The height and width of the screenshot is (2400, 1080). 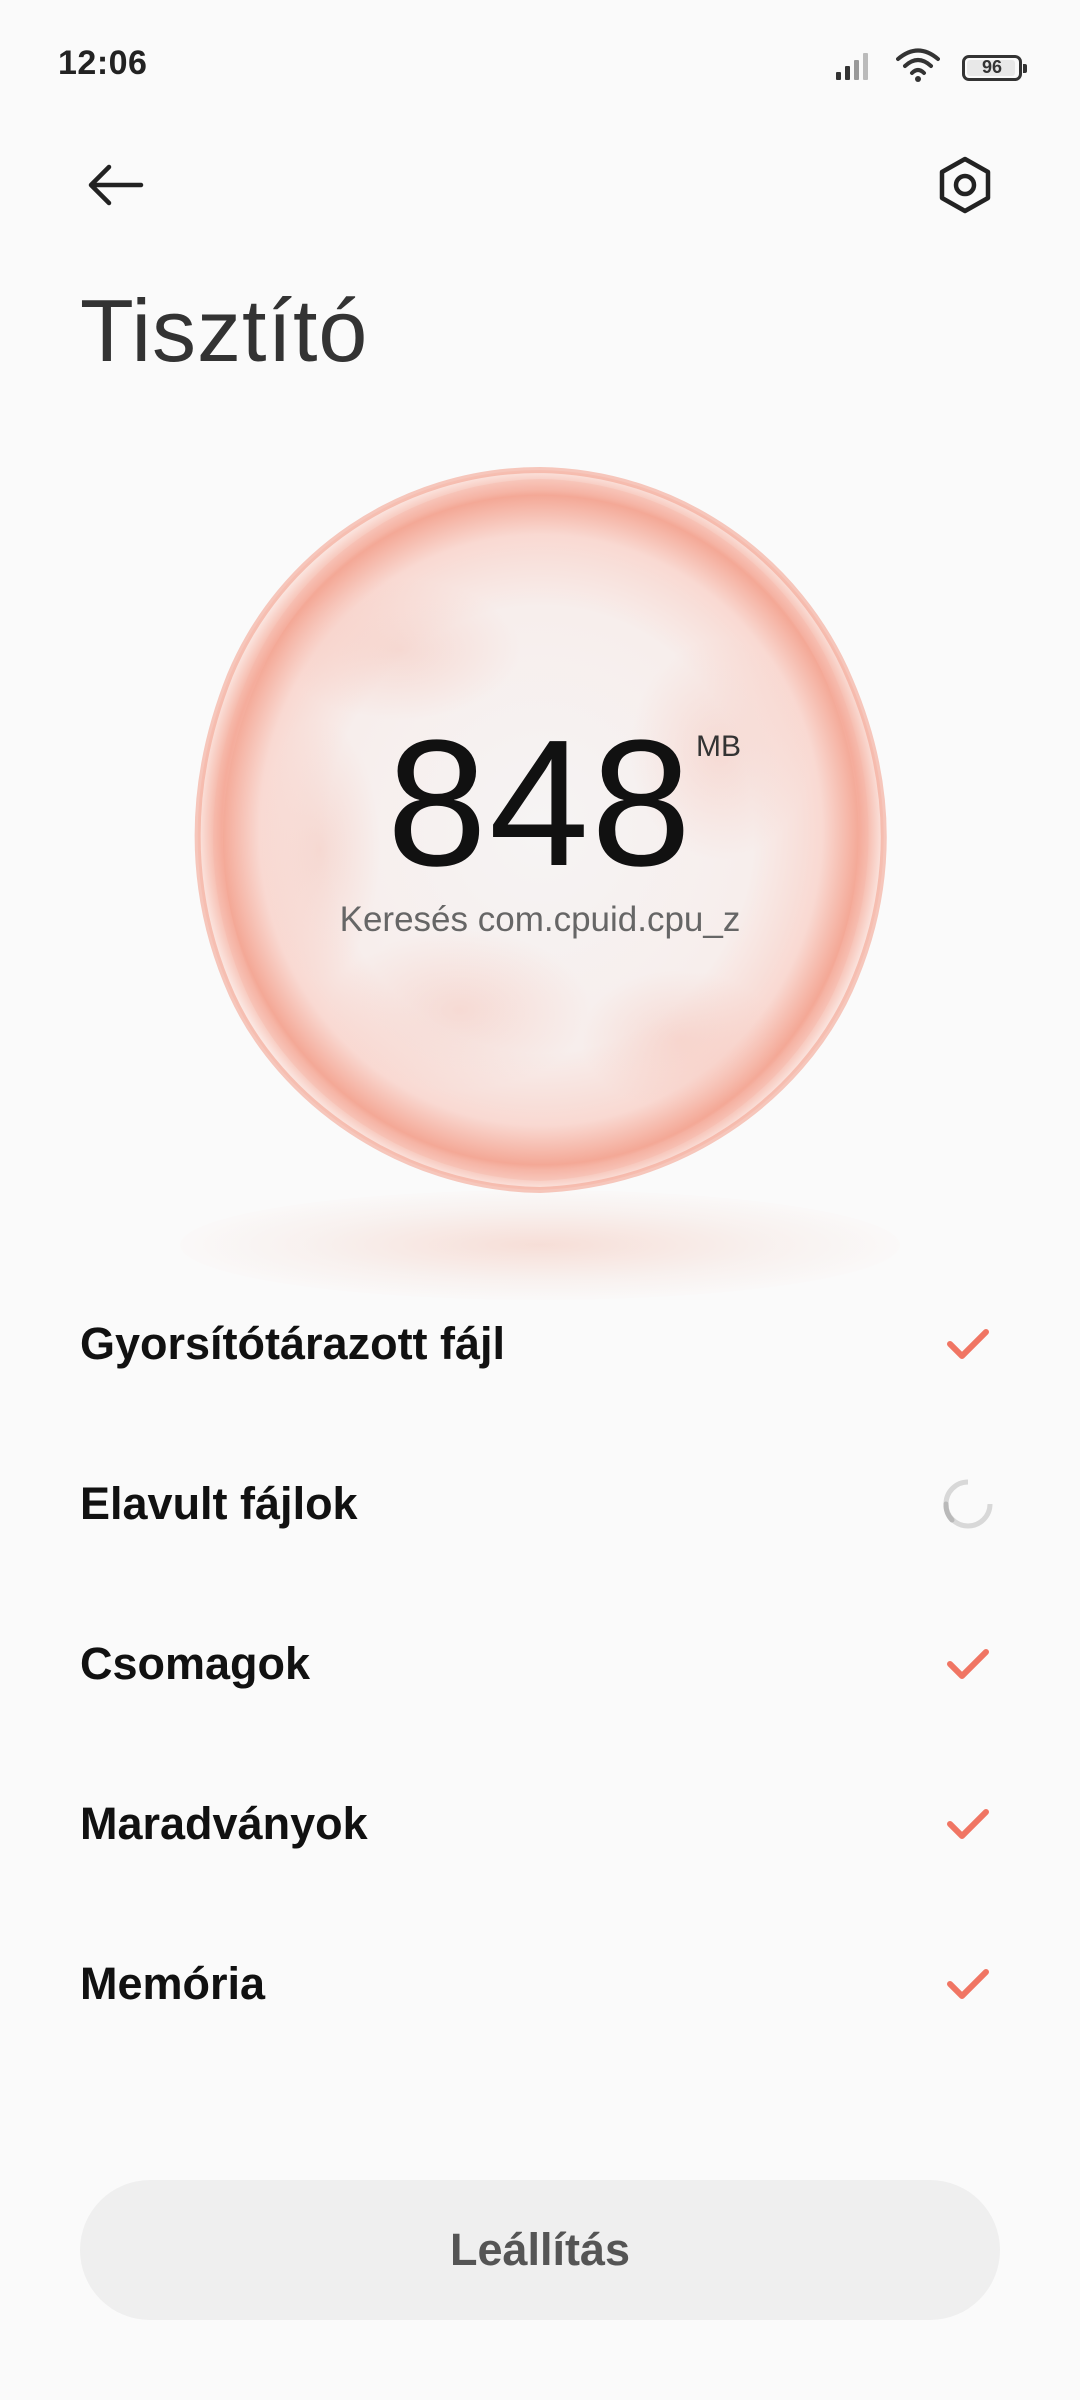 I want to click on scan-value-row: 848, so click(x=540, y=803).